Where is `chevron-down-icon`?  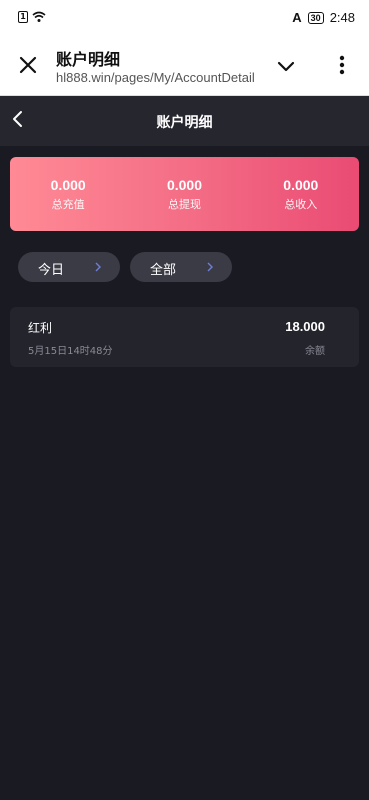
chevron-down-icon is located at coordinates (286, 66).